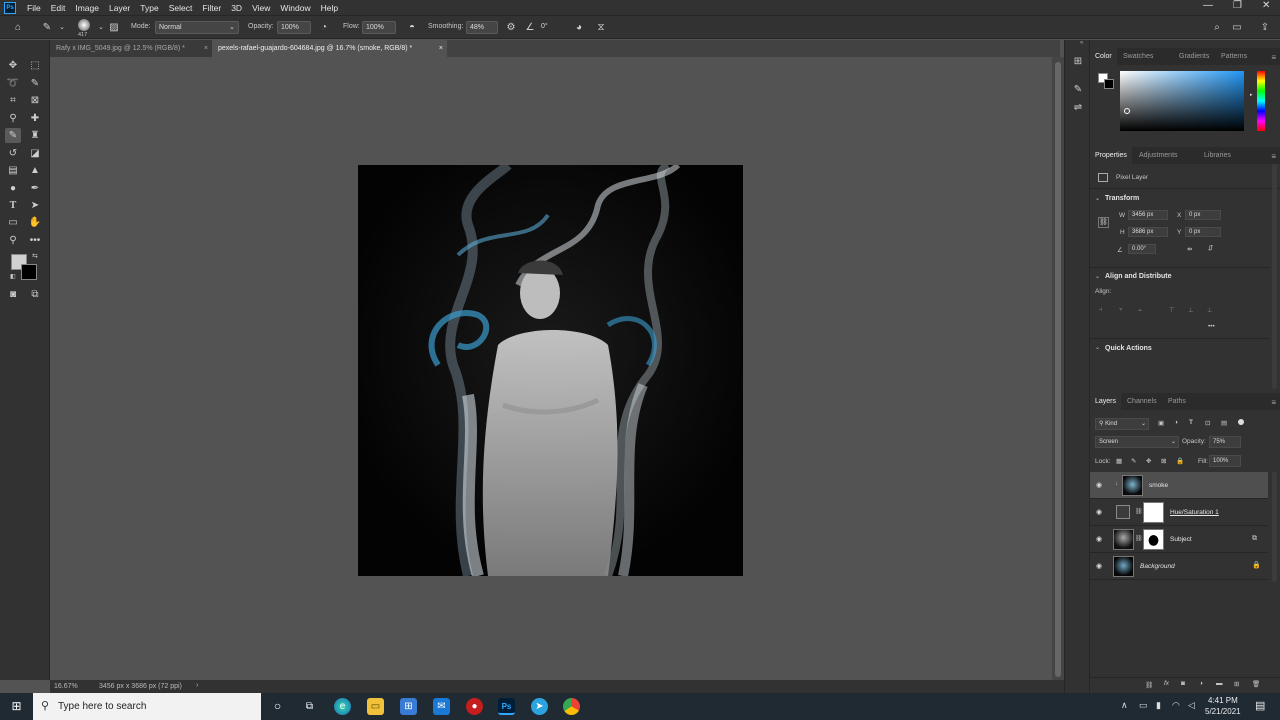  What do you see at coordinates (1140, 310) in the screenshot?
I see `align-right-icon: ⫠` at bounding box center [1140, 310].